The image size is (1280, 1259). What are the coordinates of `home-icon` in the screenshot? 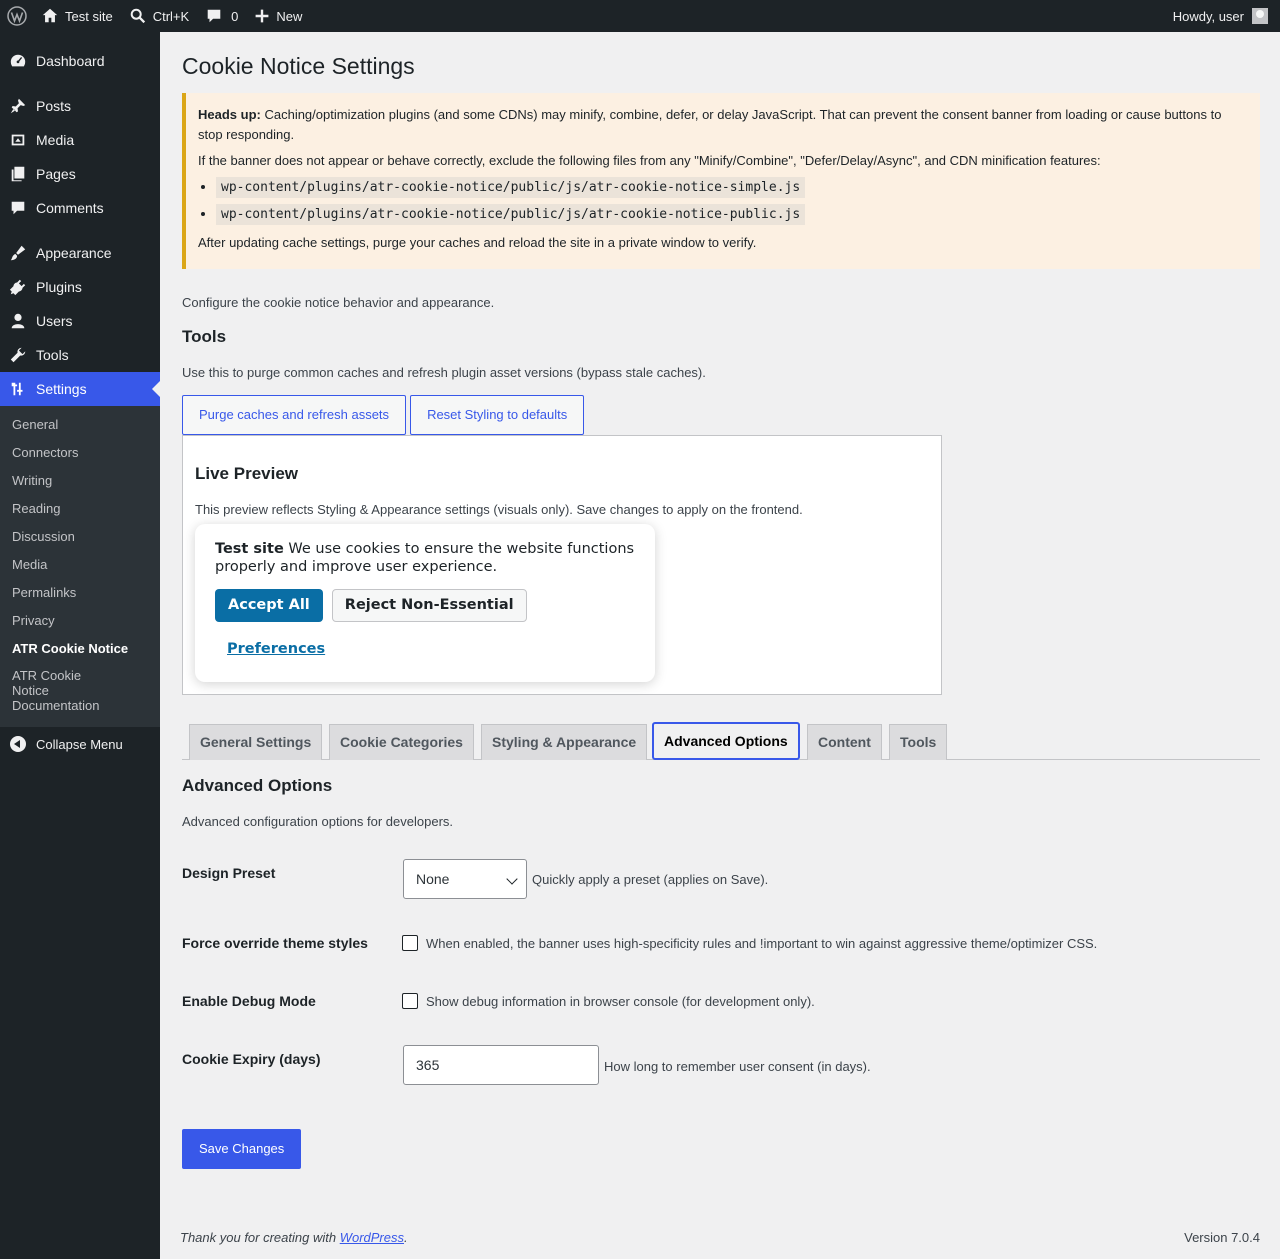 It's located at (50, 15).